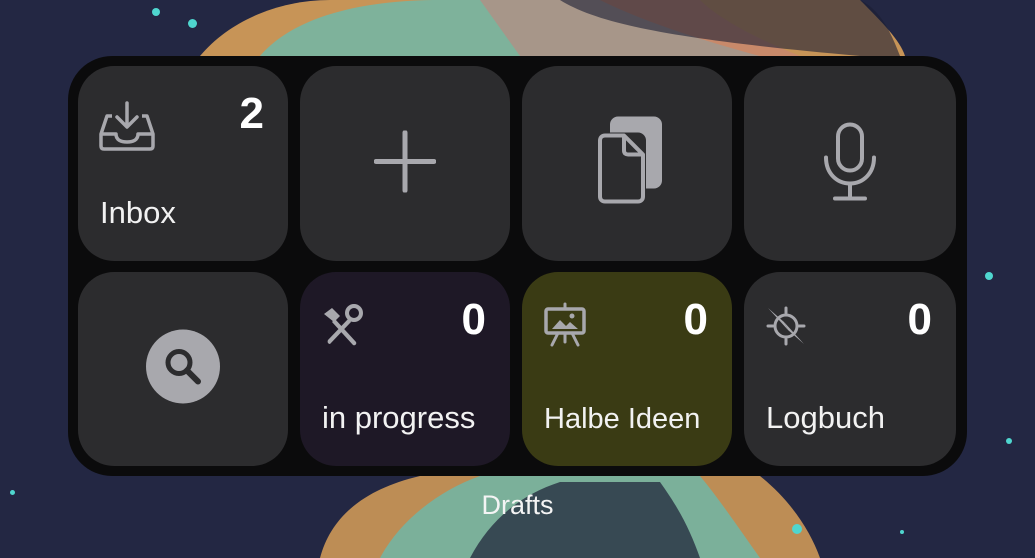 The image size is (1035, 558). I want to click on logbuch-label: Logbuch, so click(825, 417).